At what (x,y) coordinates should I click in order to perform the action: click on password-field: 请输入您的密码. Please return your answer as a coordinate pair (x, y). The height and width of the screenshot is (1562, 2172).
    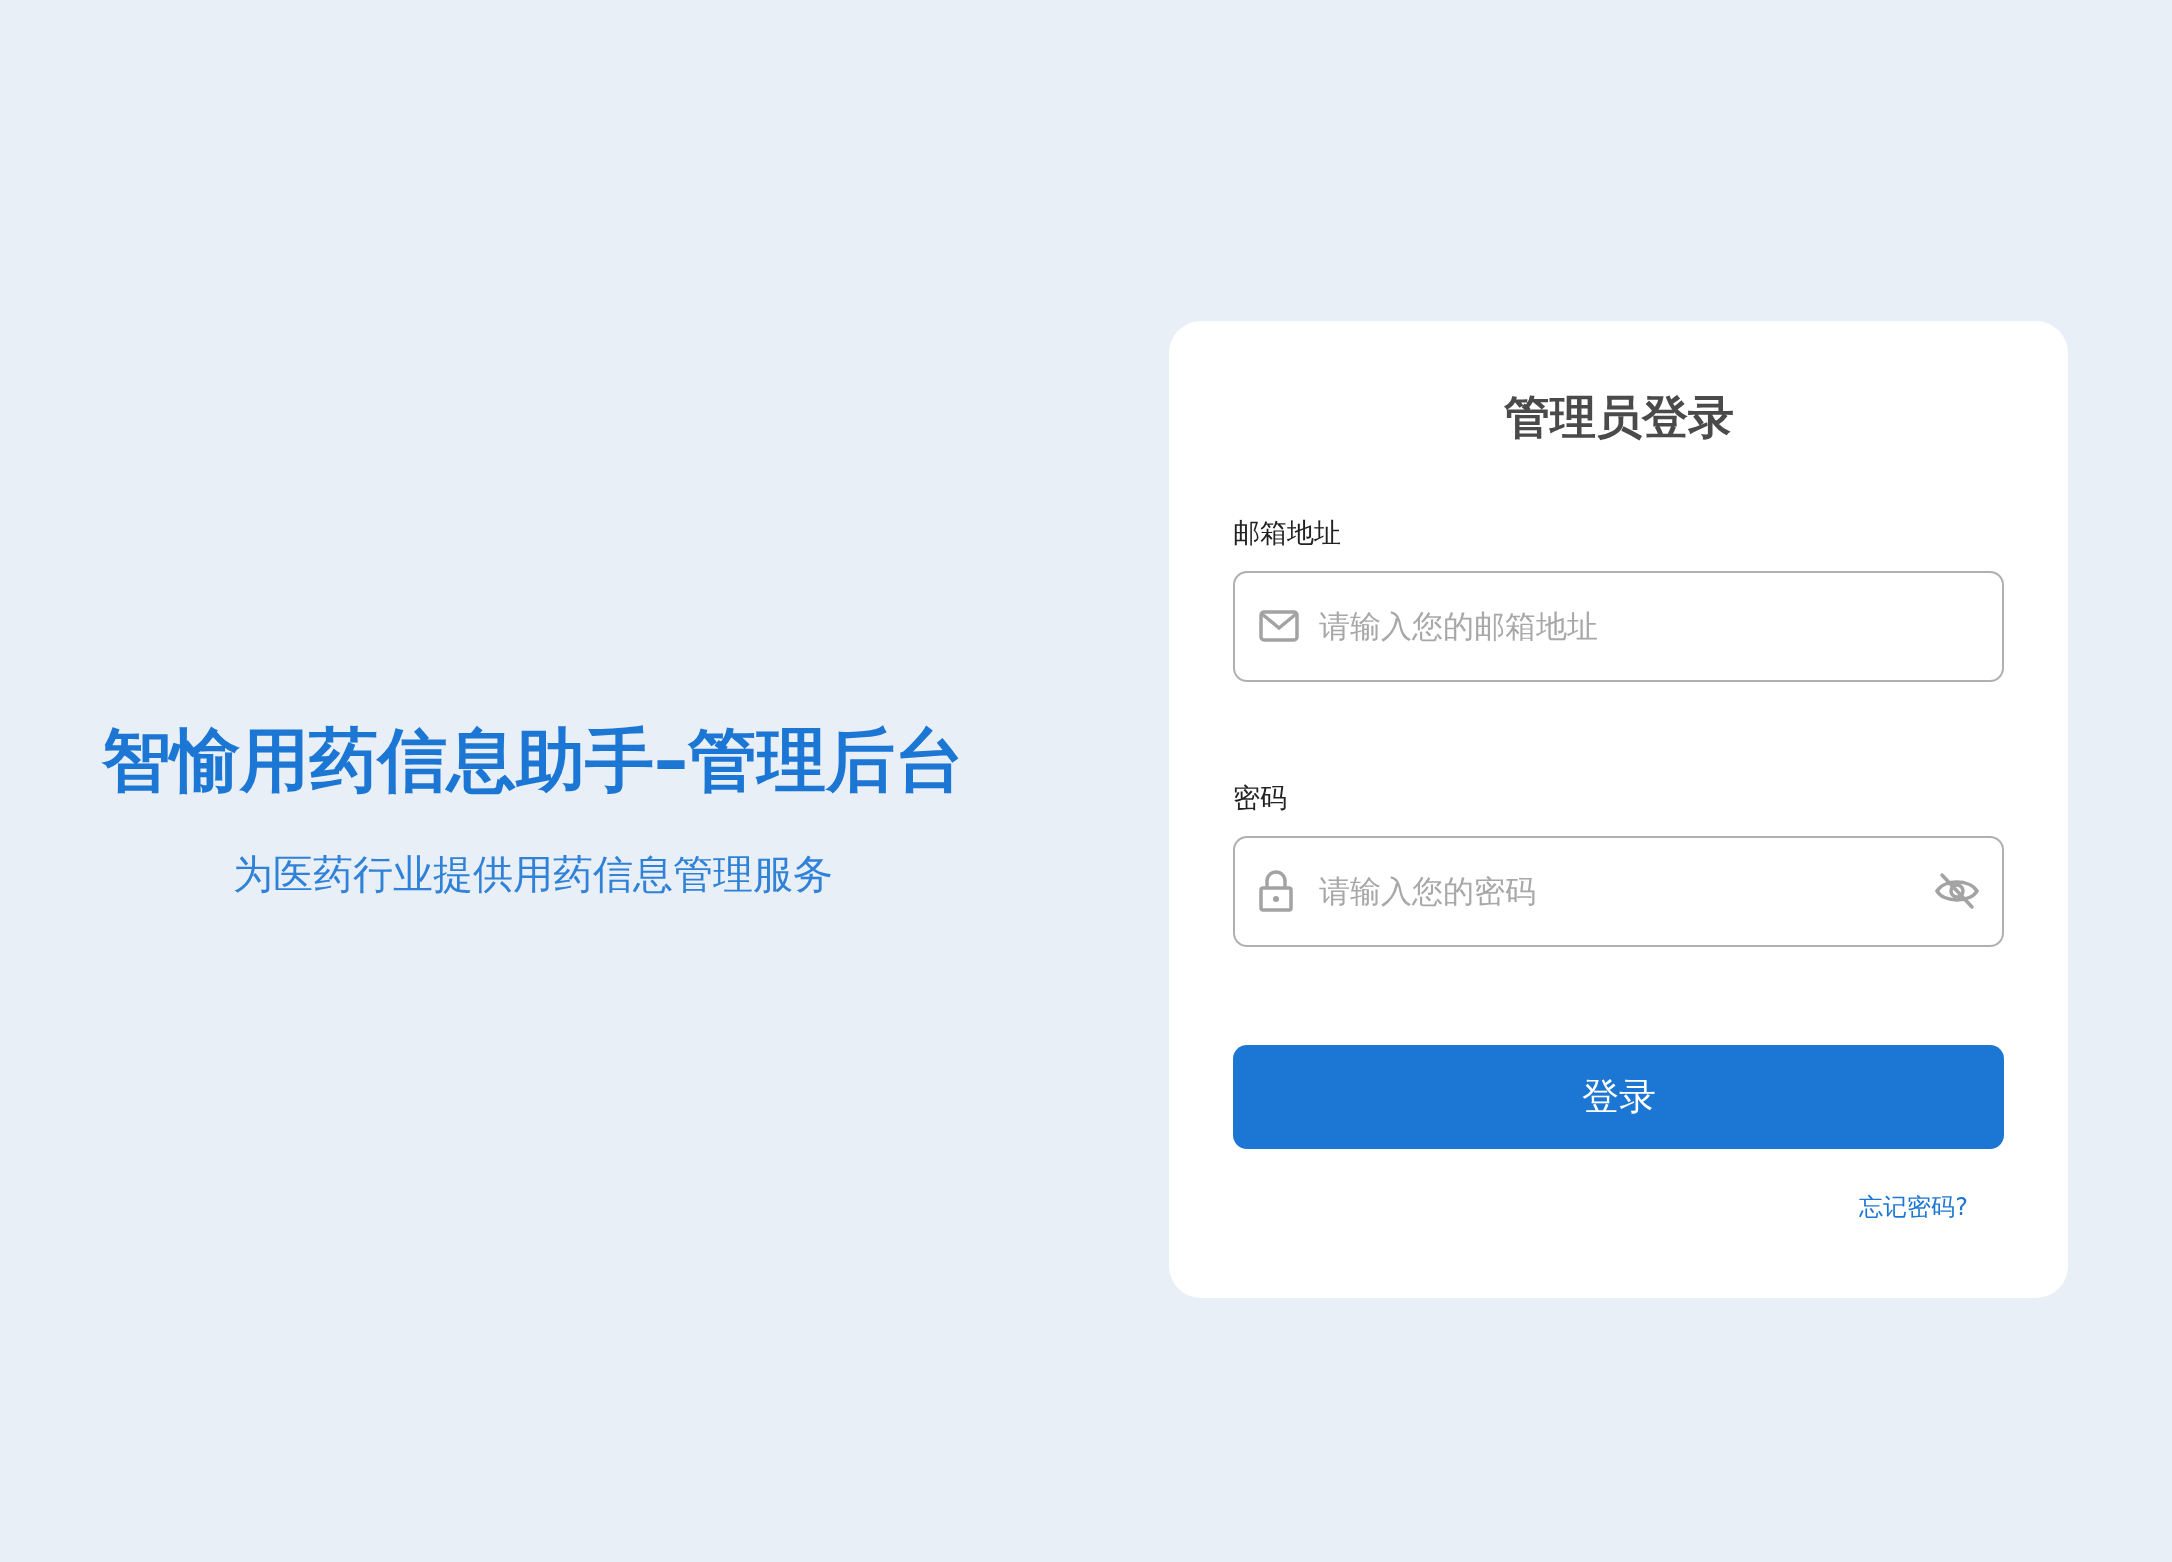
    Looking at the image, I should click on (1618, 891).